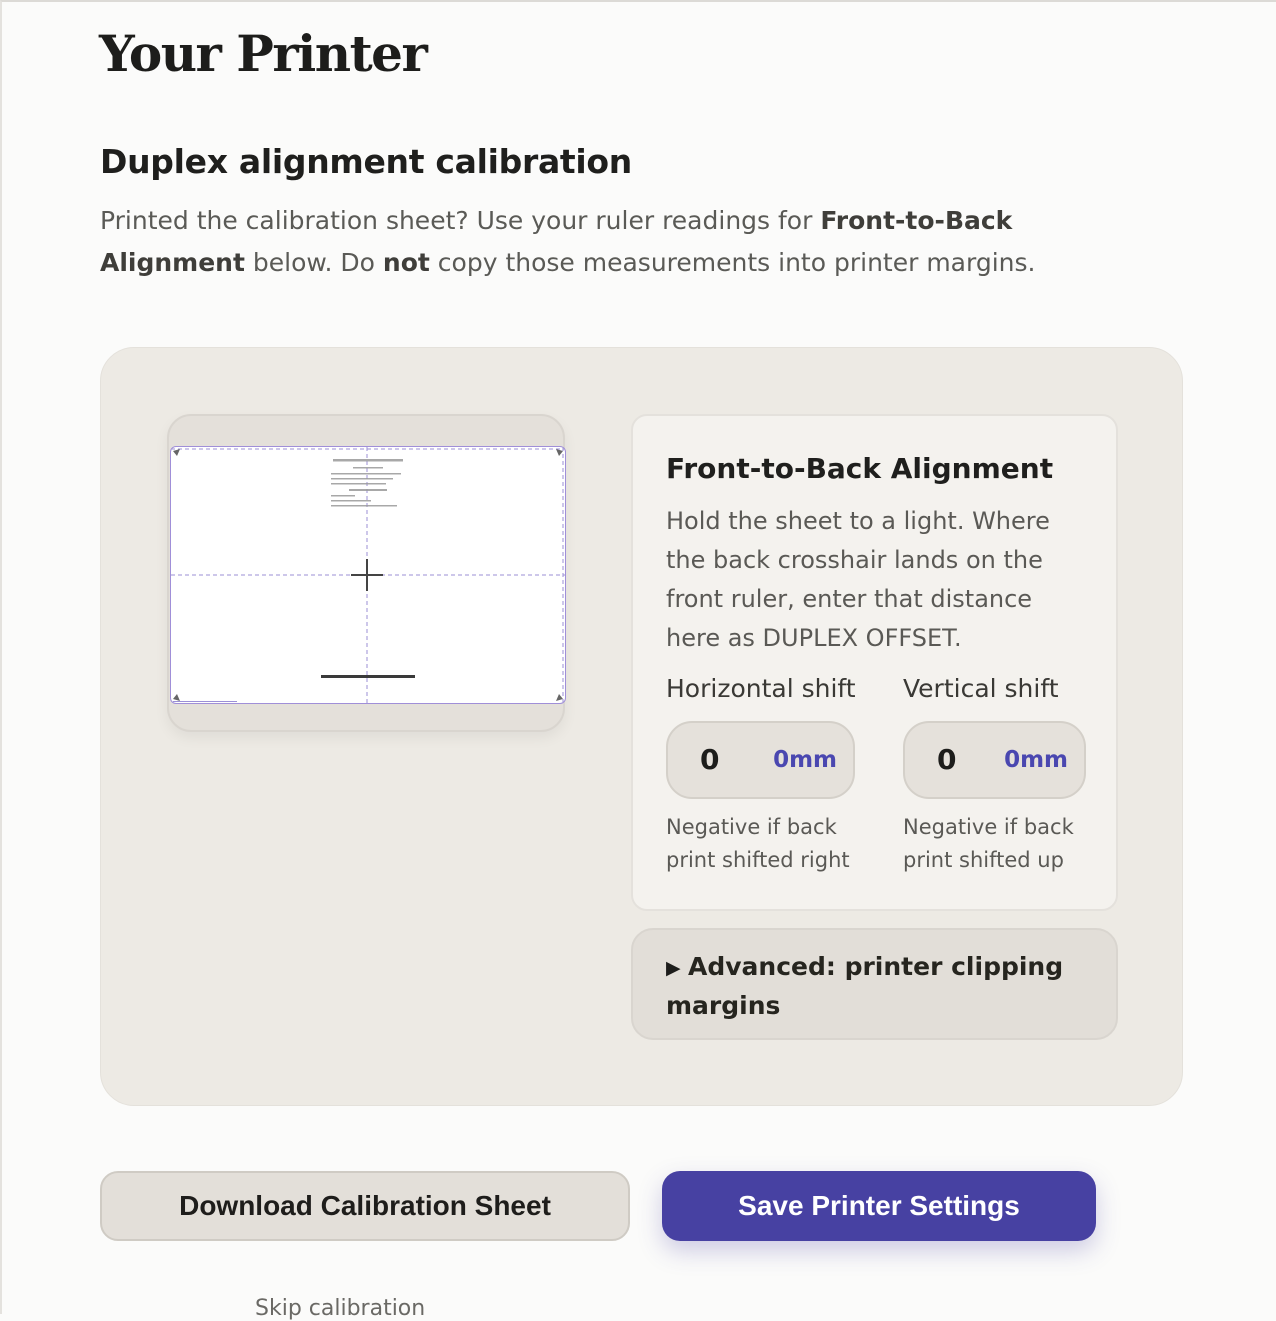 This screenshot has width=1276, height=1321. Describe the element at coordinates (1036, 760) in the screenshot. I see `vertical-shift-unit: 0mm` at that location.